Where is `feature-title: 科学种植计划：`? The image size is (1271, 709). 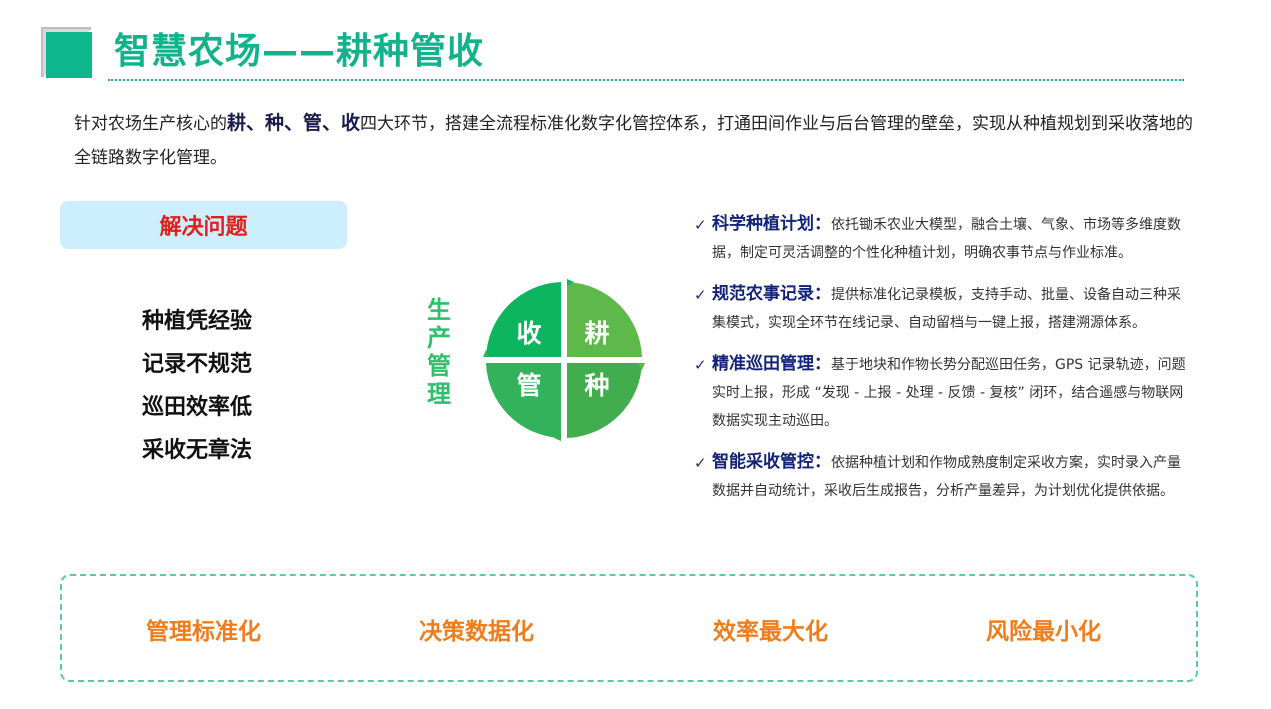
feature-title: 科学种植计划： is located at coordinates (771, 224).